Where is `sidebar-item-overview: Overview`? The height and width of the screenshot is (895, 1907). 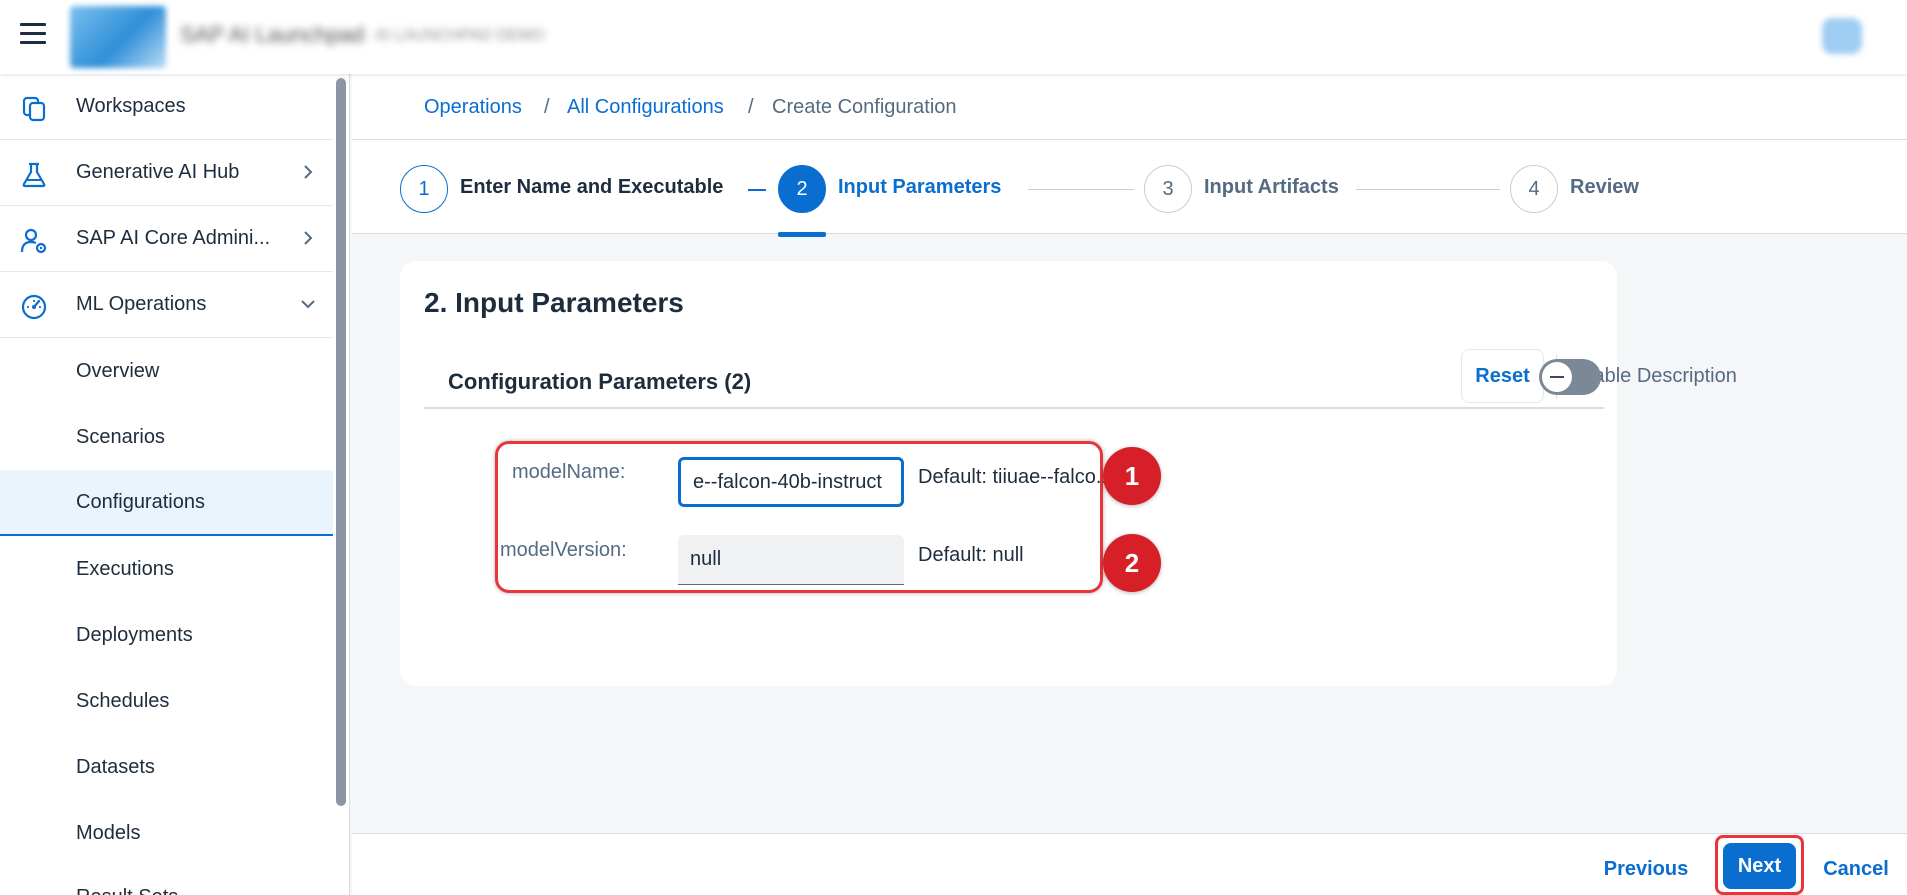
sidebar-item-overview: Overview is located at coordinates (166, 371).